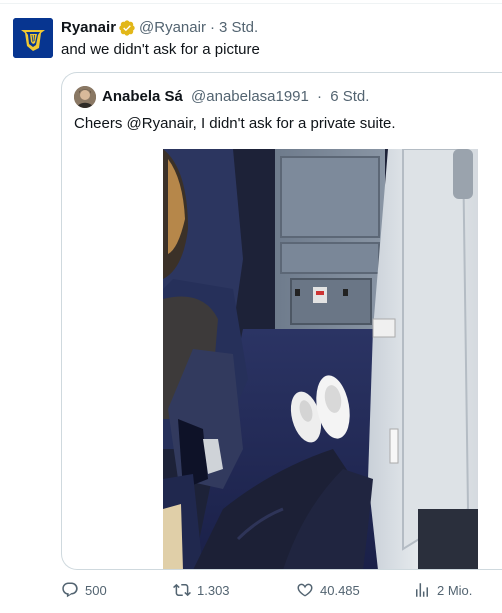 The image size is (502, 613). I want to click on tweet-text: and we didn't ask for a picture, so click(160, 49).